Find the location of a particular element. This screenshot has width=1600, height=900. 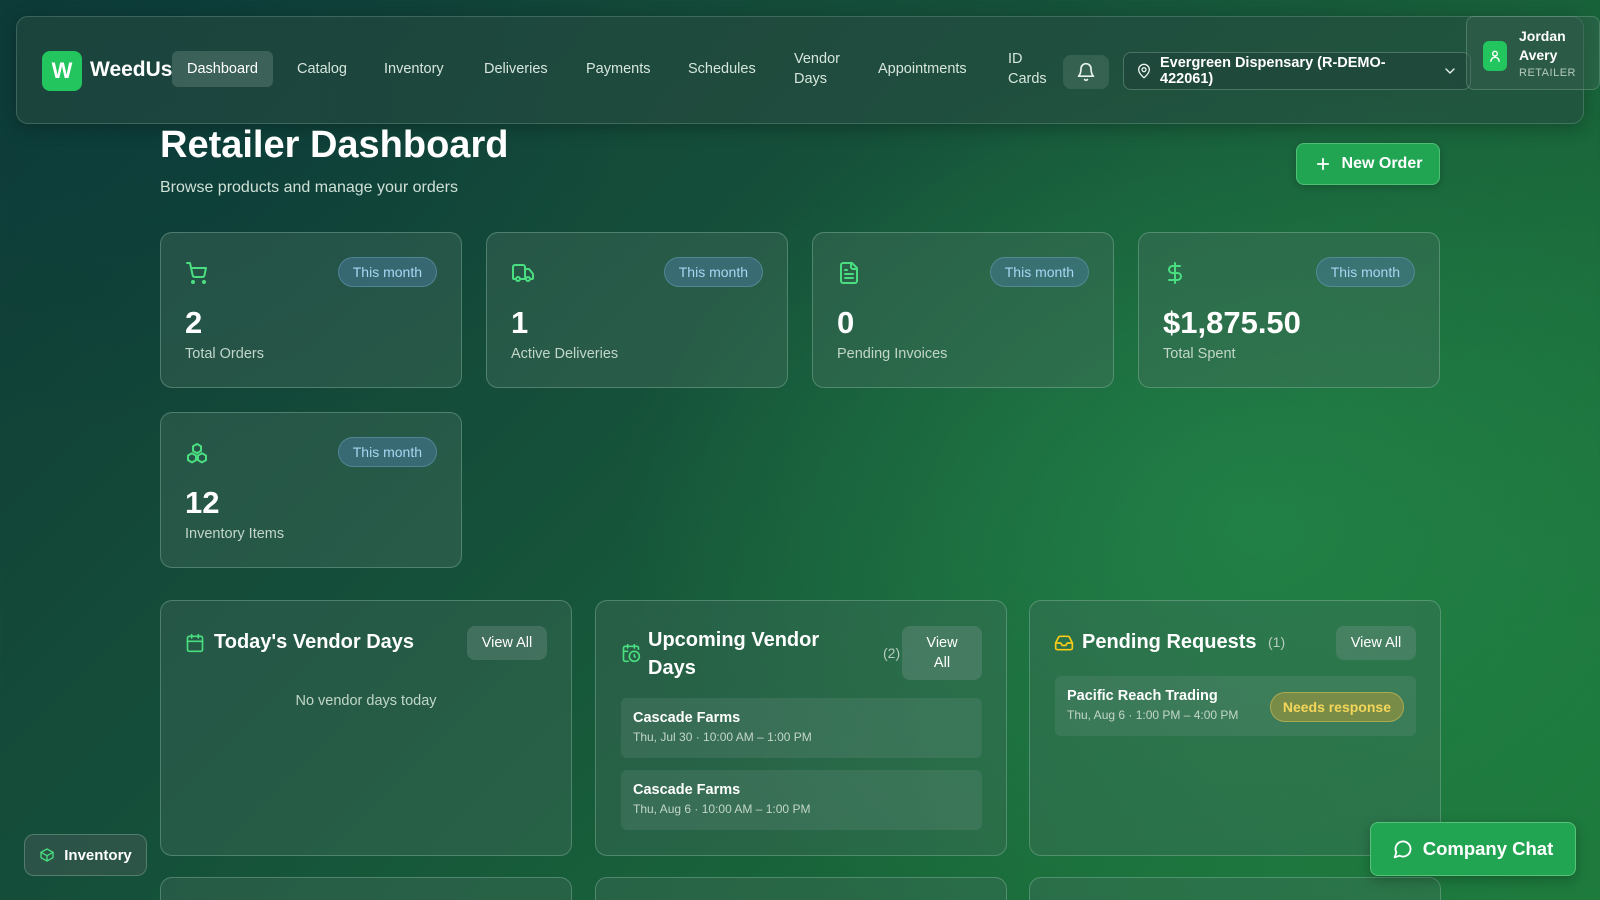

user-icon is located at coordinates (1495, 56).